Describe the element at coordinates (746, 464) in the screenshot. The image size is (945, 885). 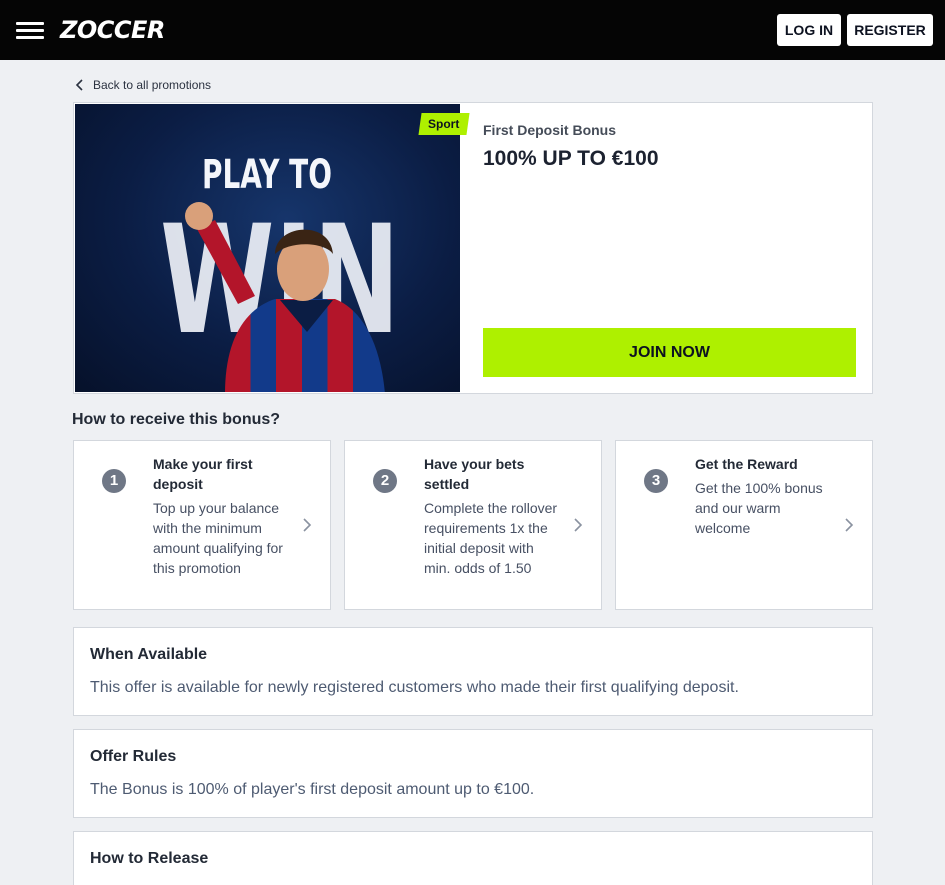
I see `step-title: Get the Reward` at that location.